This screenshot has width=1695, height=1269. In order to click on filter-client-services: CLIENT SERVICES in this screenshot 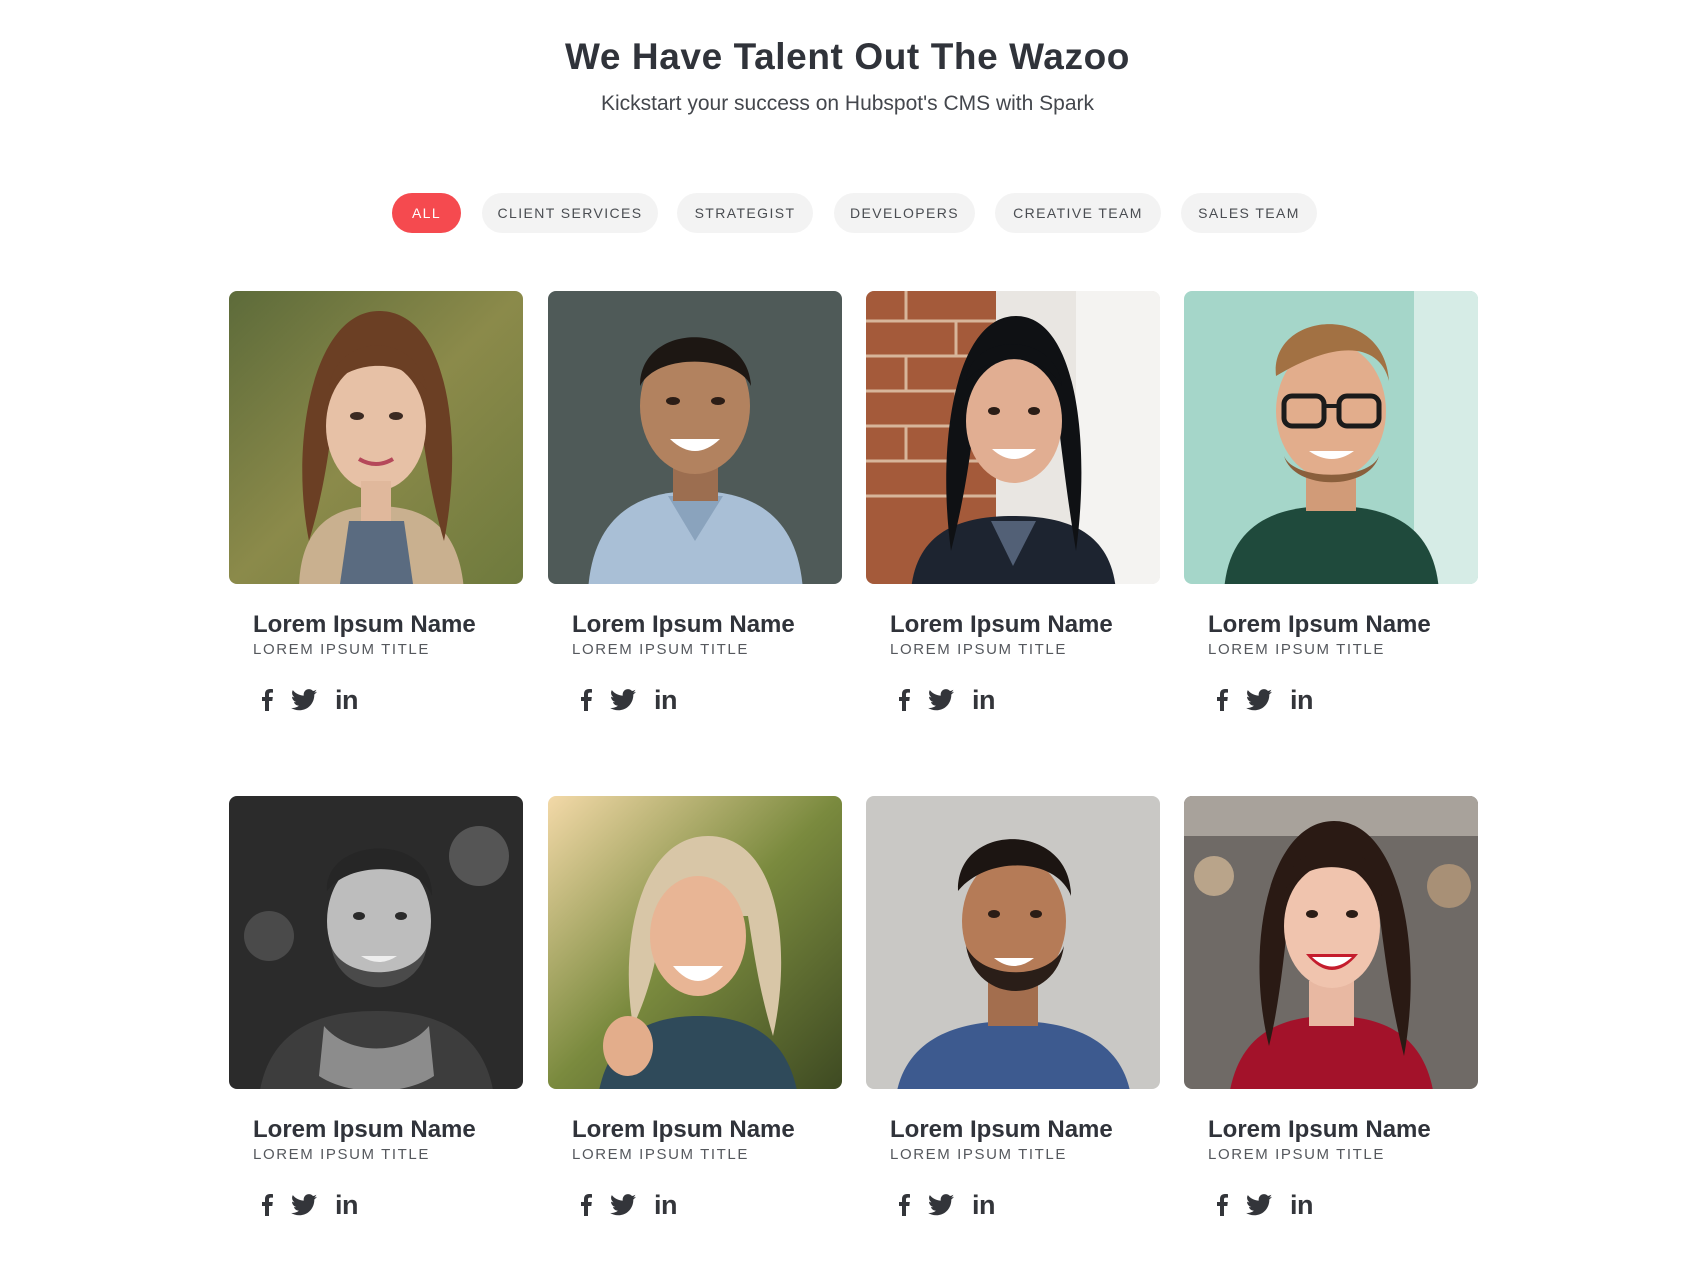, I will do `click(570, 213)`.